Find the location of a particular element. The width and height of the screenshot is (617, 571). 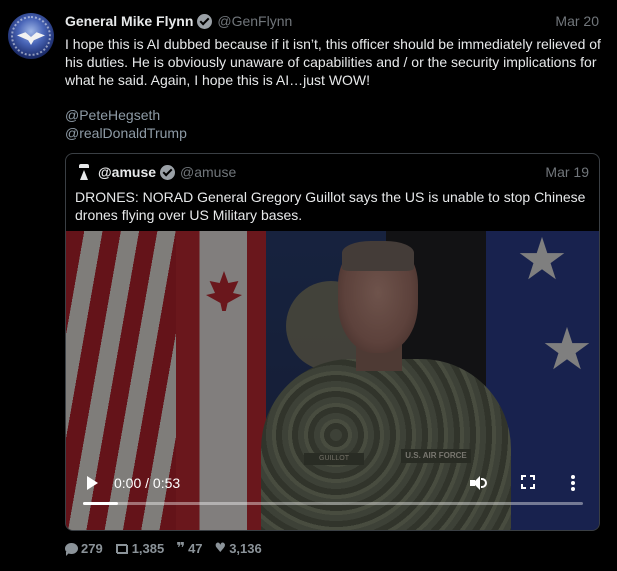

avatar-ring is located at coordinates (31, 36).